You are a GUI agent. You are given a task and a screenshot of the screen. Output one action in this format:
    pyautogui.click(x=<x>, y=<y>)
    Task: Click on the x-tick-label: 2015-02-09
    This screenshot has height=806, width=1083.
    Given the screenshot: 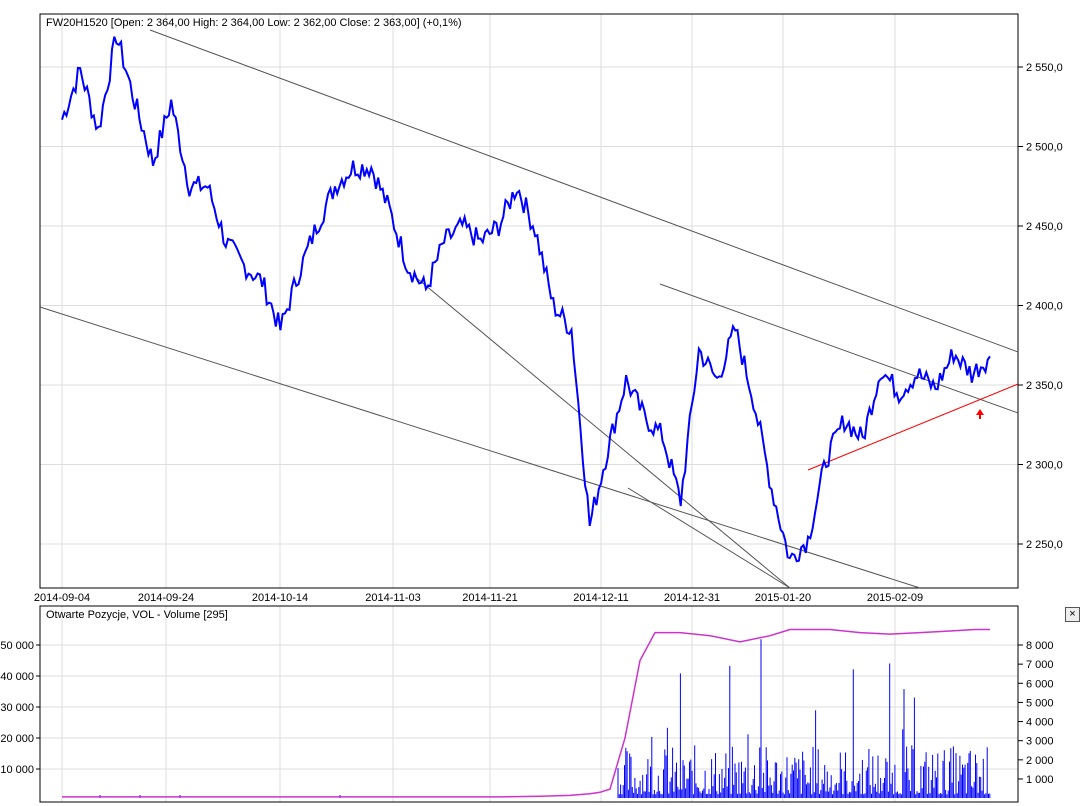 What is the action you would take?
    pyautogui.click(x=895, y=598)
    